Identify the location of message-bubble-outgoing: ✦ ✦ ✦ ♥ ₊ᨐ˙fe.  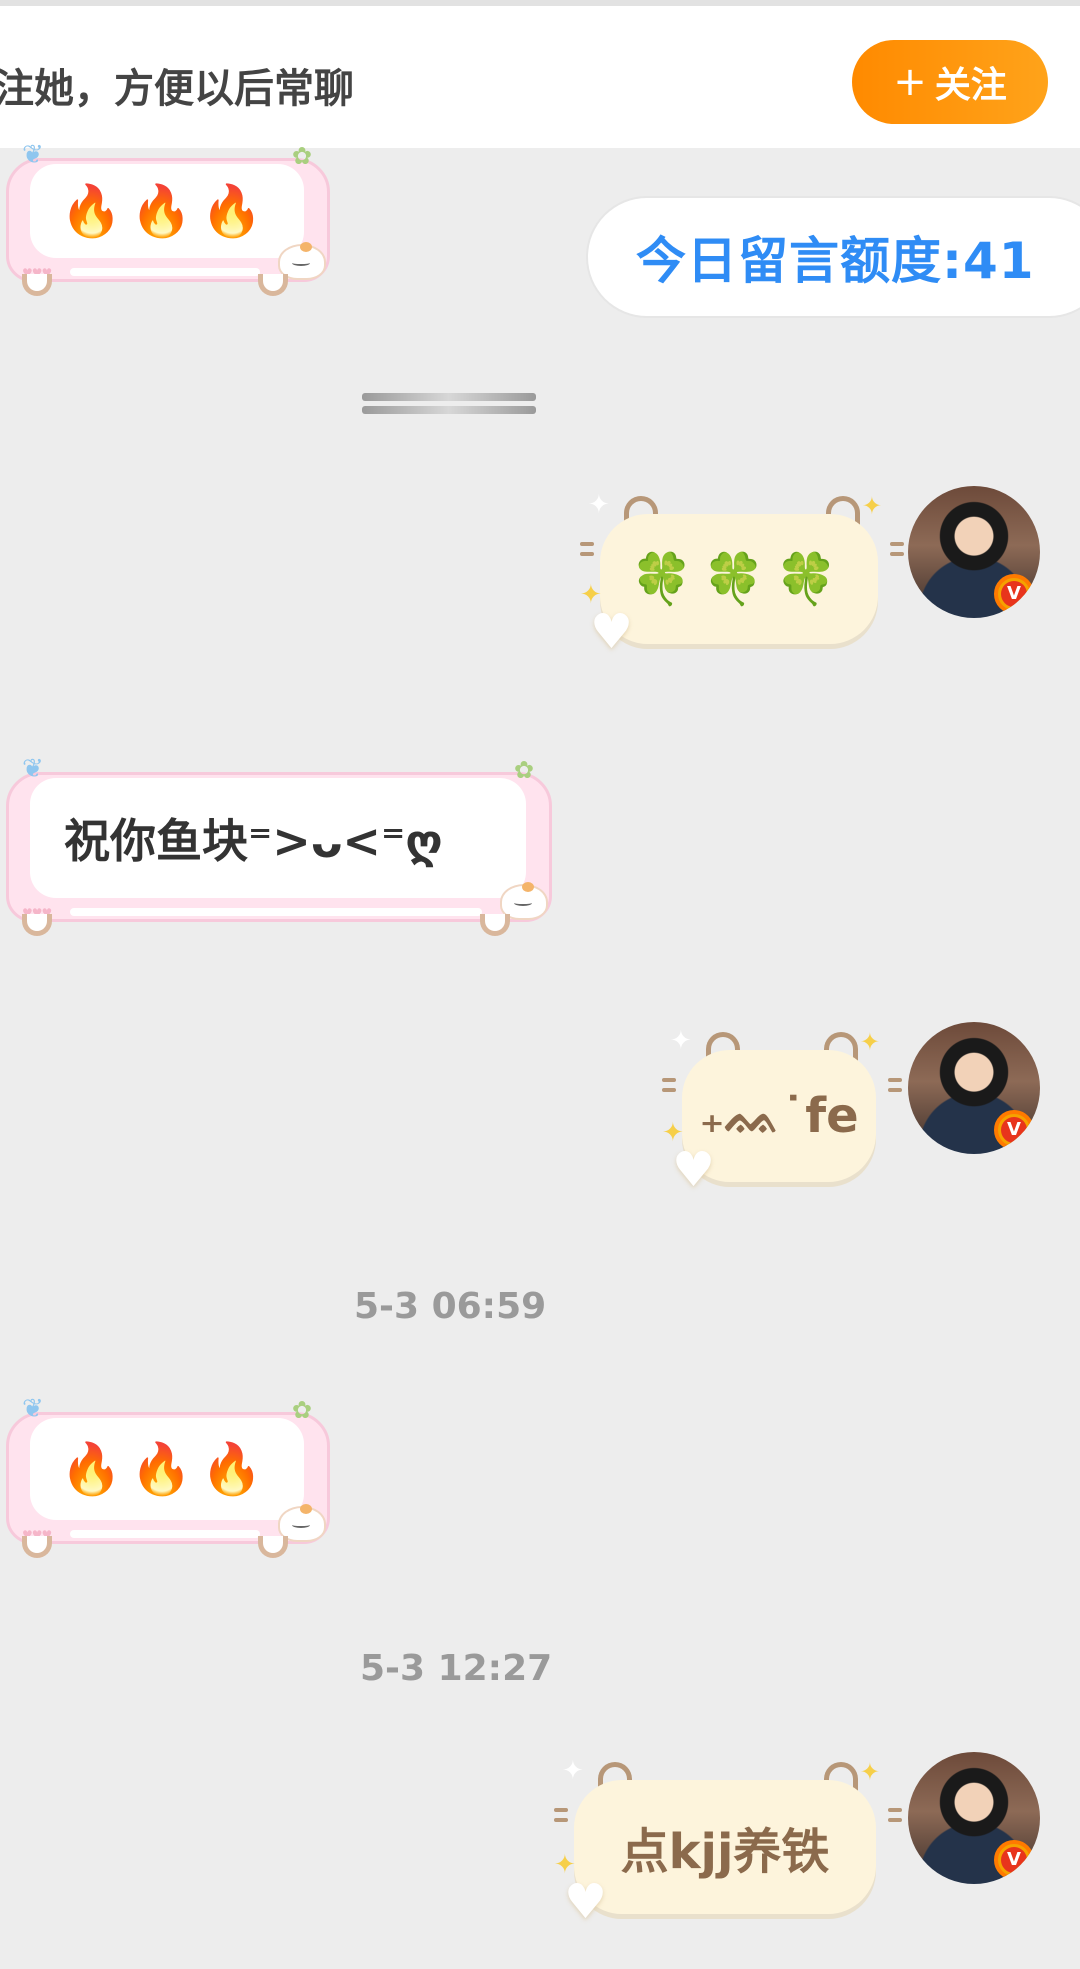
(782, 1112).